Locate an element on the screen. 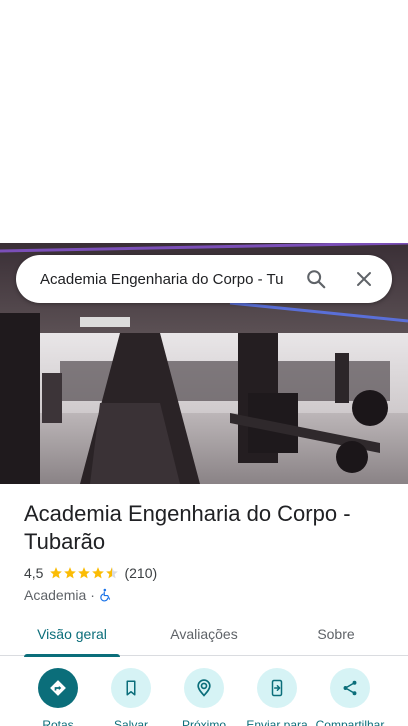 The height and width of the screenshot is (726, 408). directions-label: Rotas is located at coordinates (58, 722).